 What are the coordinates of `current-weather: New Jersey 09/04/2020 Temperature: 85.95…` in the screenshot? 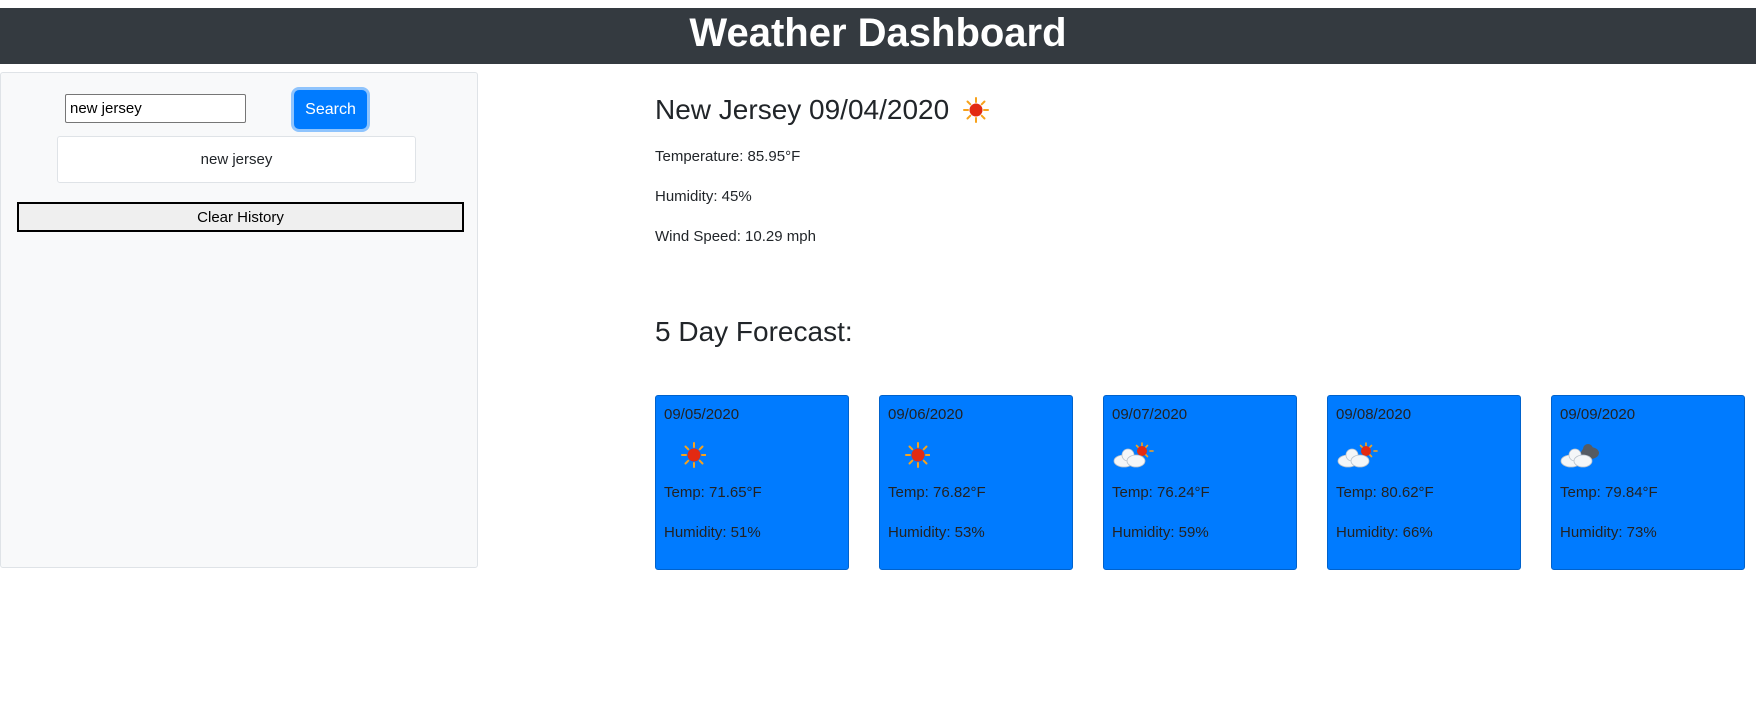 It's located at (822, 167).